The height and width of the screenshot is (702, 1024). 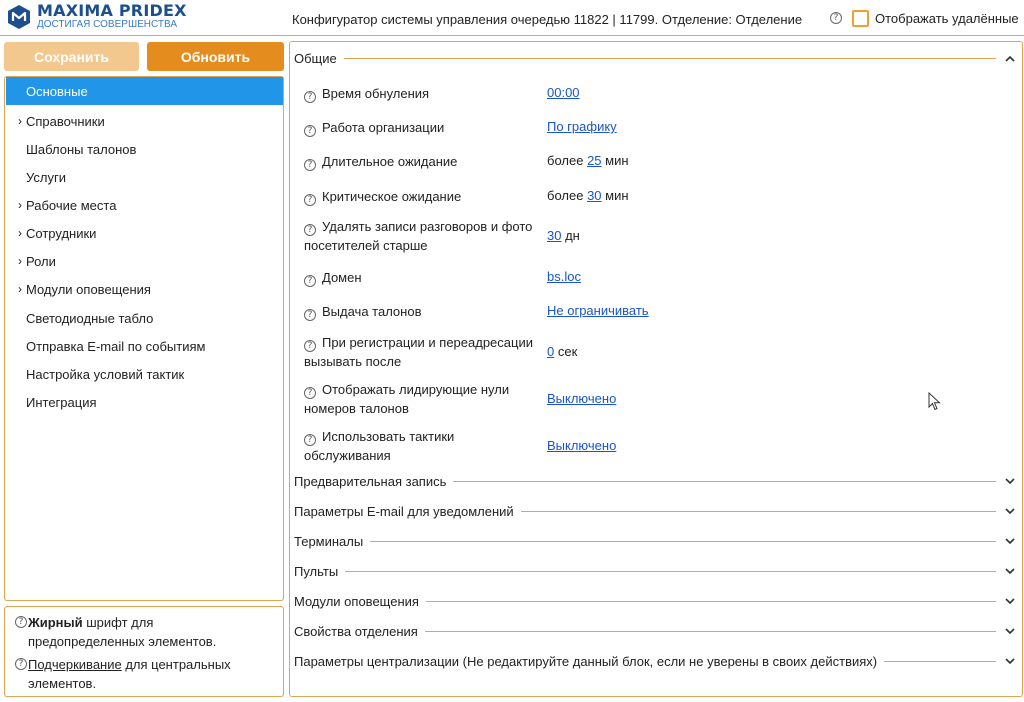 I want to click on property-label: ? Выдача талонов, so click(x=424, y=311).